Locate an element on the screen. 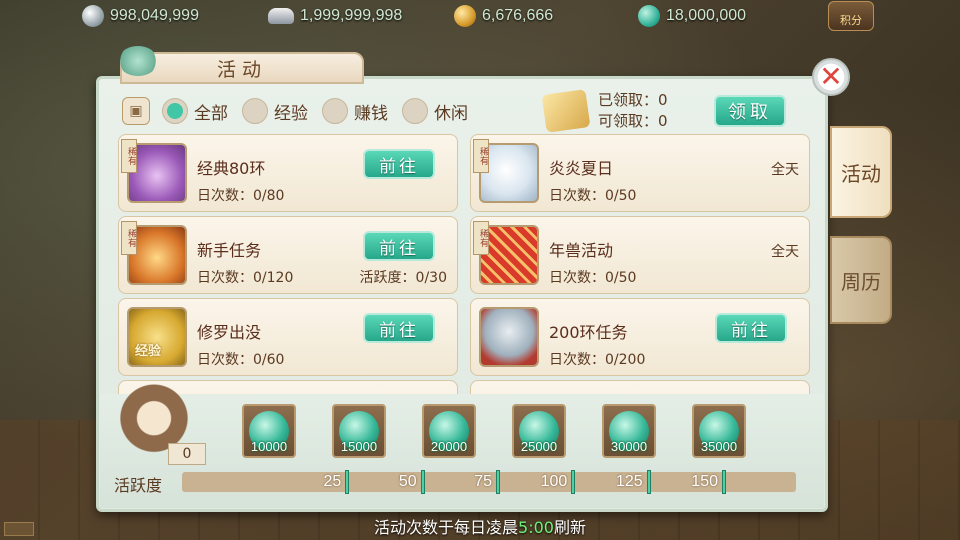 The height and width of the screenshot is (540, 960). reward-chest: 10000 is located at coordinates (269, 431).